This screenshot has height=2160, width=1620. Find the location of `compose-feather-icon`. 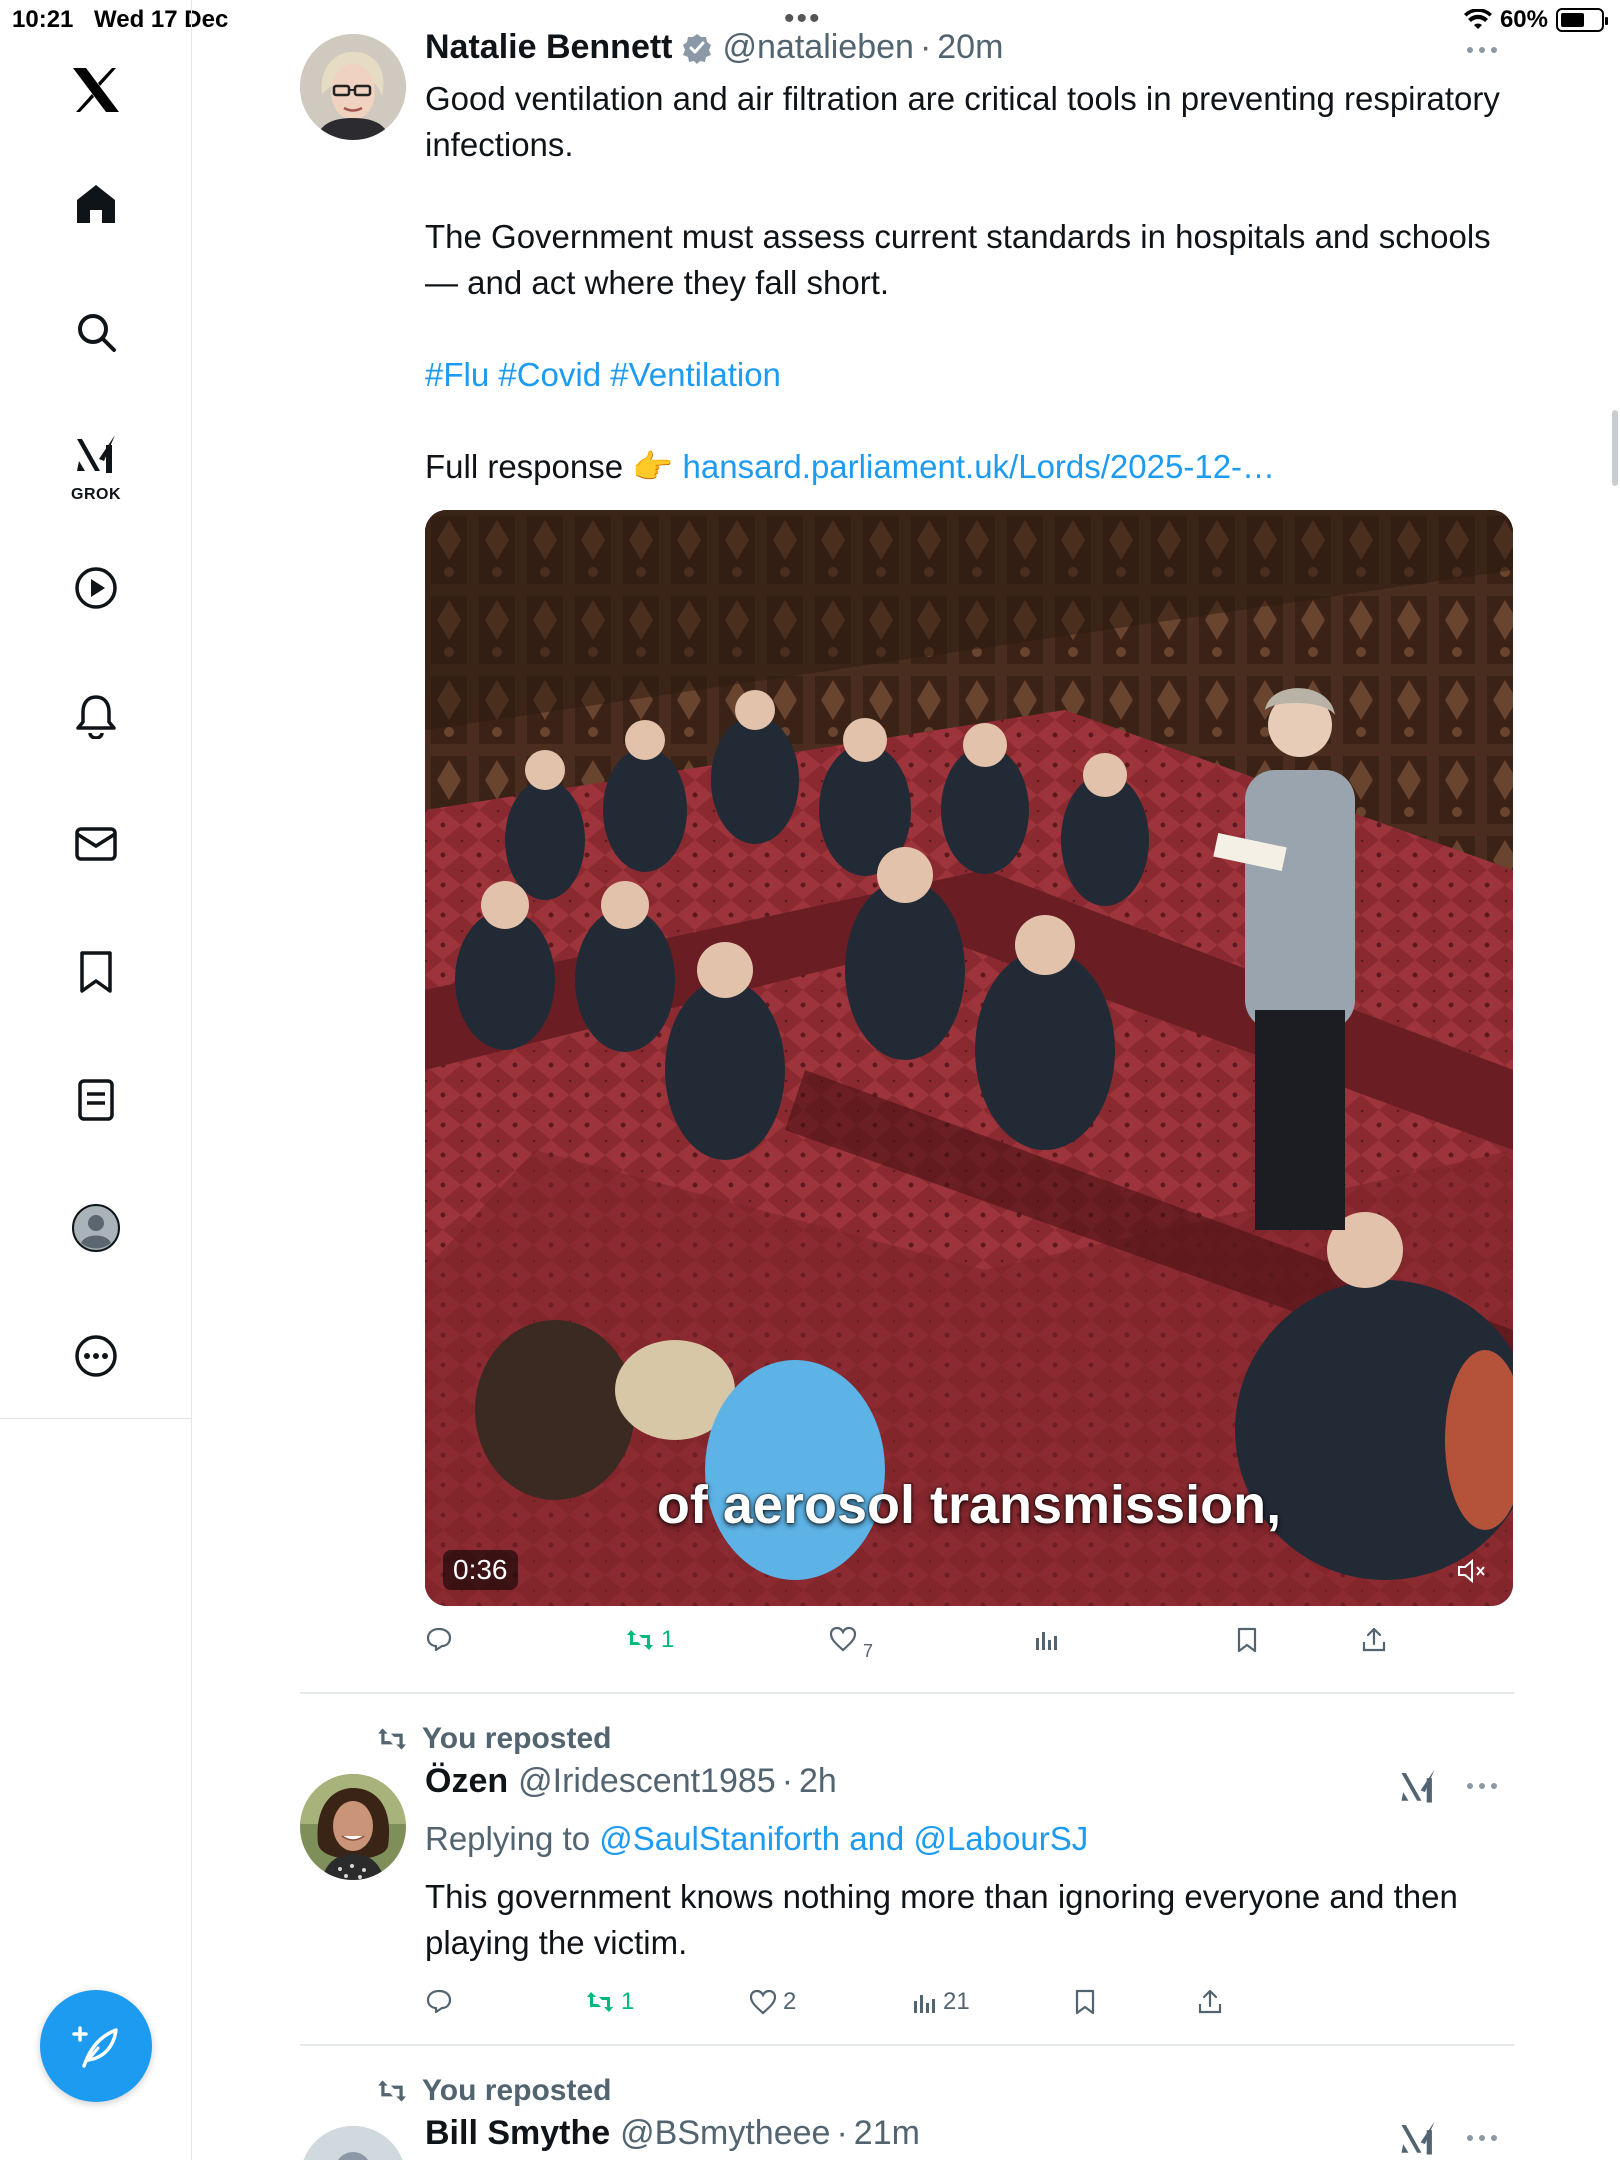

compose-feather-icon is located at coordinates (95, 2047).